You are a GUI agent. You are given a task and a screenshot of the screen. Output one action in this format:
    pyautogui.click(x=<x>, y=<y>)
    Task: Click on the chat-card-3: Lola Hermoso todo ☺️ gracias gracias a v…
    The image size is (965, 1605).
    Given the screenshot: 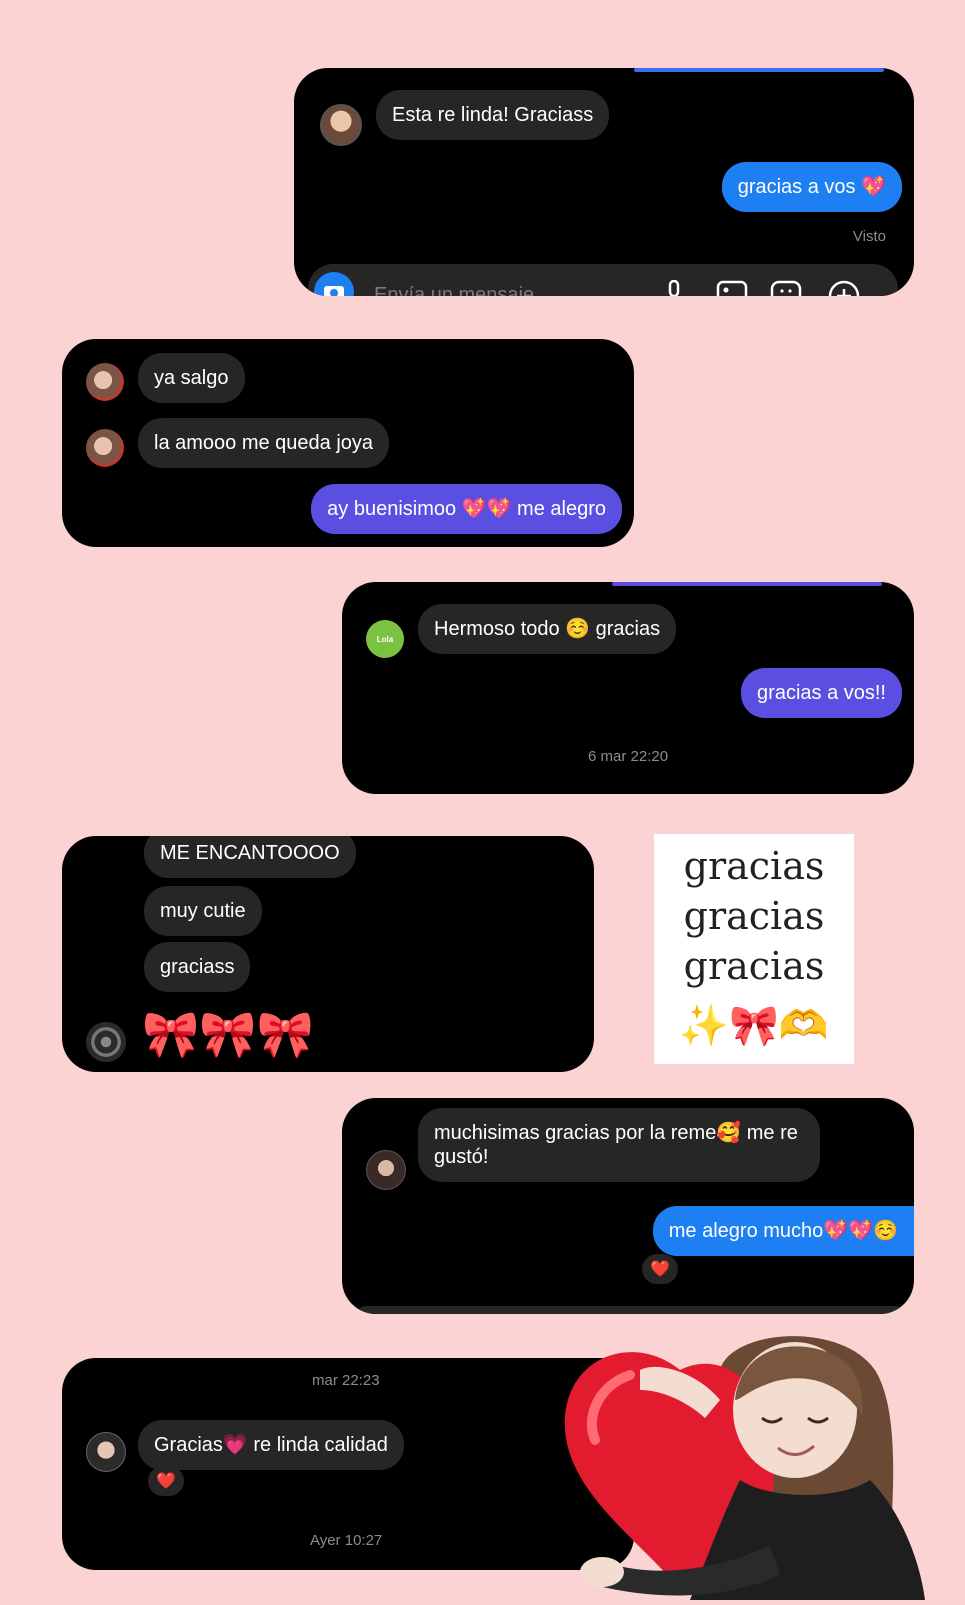 What is the action you would take?
    pyautogui.click(x=628, y=688)
    